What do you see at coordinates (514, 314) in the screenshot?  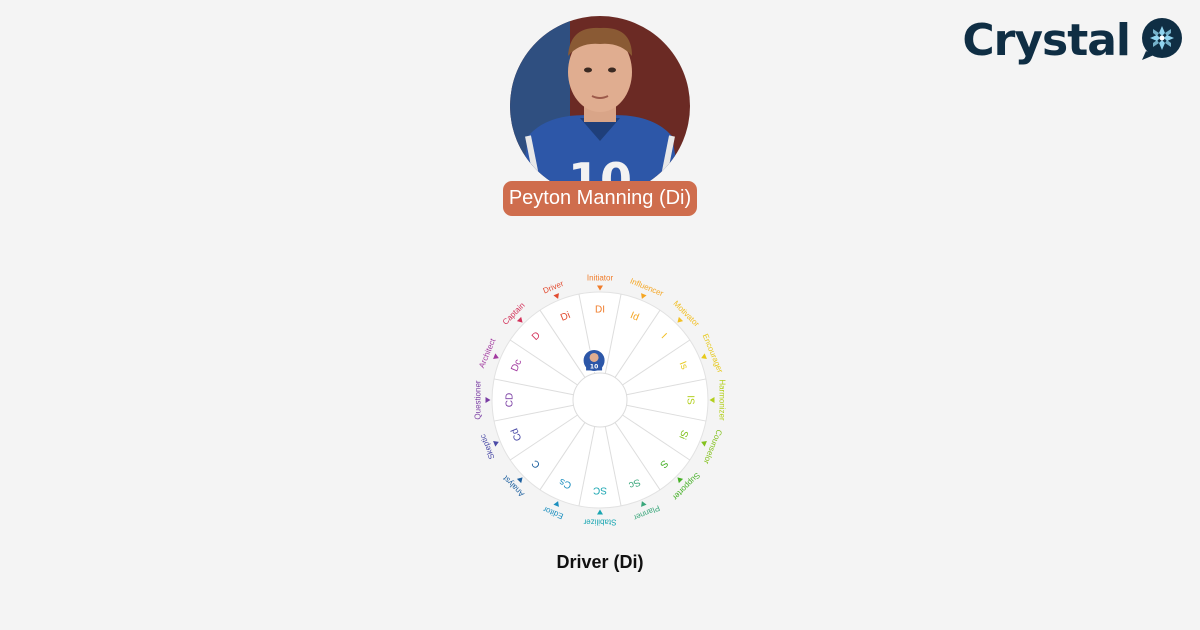 I see `wheel-segment-name: Captain` at bounding box center [514, 314].